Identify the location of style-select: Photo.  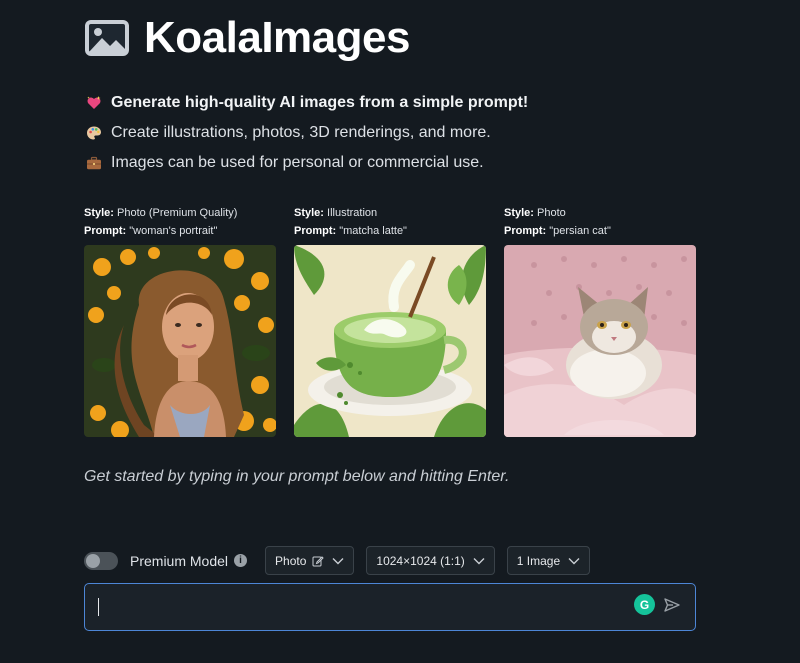
(310, 560).